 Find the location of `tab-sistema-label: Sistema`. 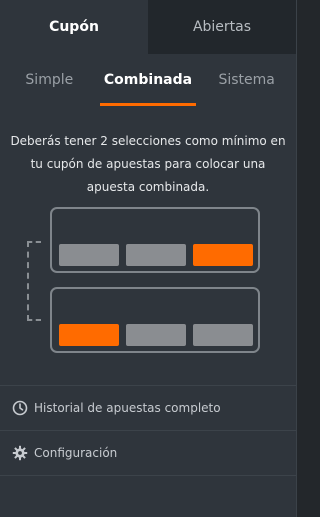

tab-sistema-label: Sistema is located at coordinates (246, 80).